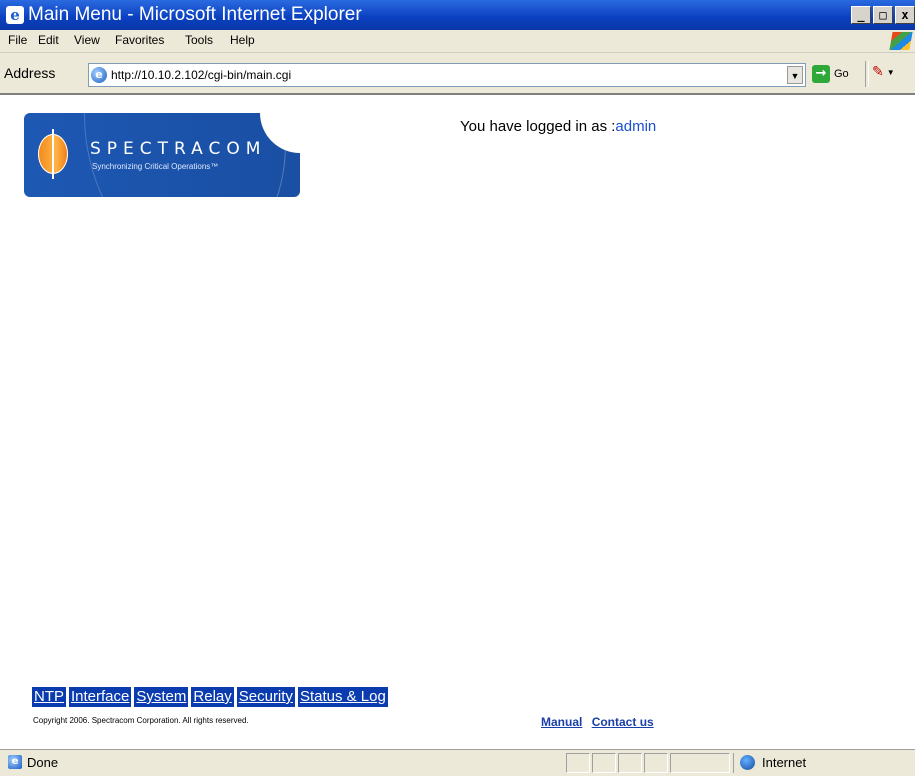 This screenshot has height=776, width=915. What do you see at coordinates (48, 40) in the screenshot?
I see `menu-edit: Edit` at bounding box center [48, 40].